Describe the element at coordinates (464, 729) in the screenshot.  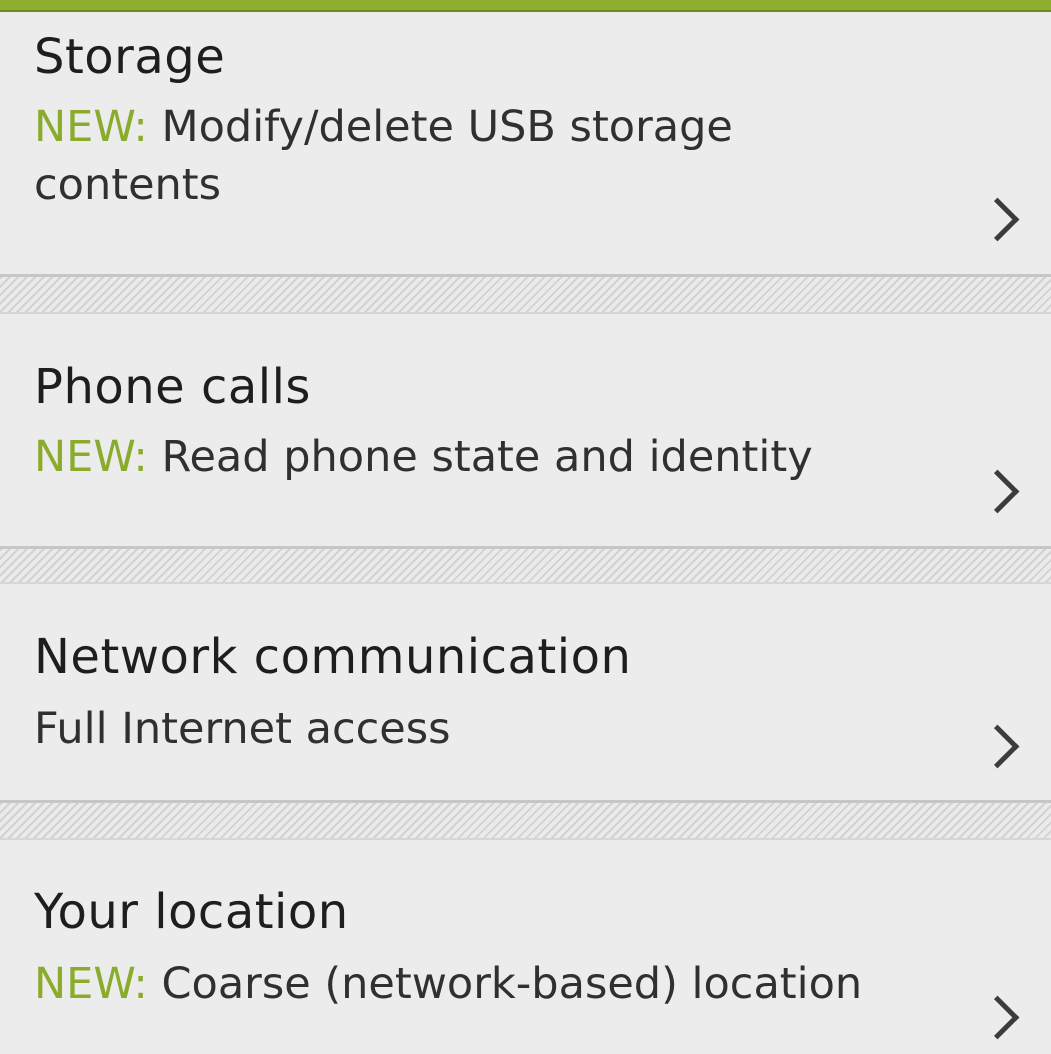
I see `permission-description: Full Internet access` at that location.